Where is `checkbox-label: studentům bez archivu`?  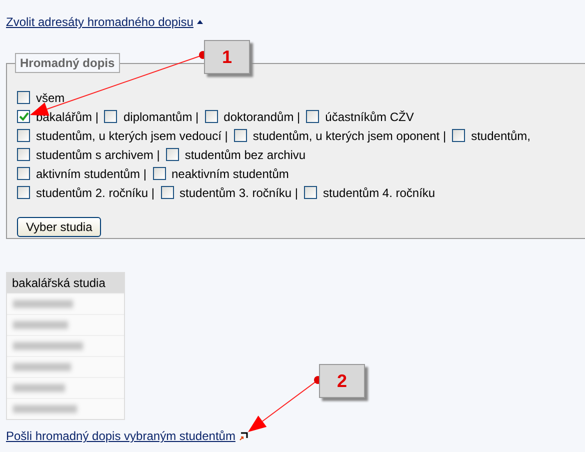
checkbox-label: studentům bez archivu is located at coordinates (245, 155).